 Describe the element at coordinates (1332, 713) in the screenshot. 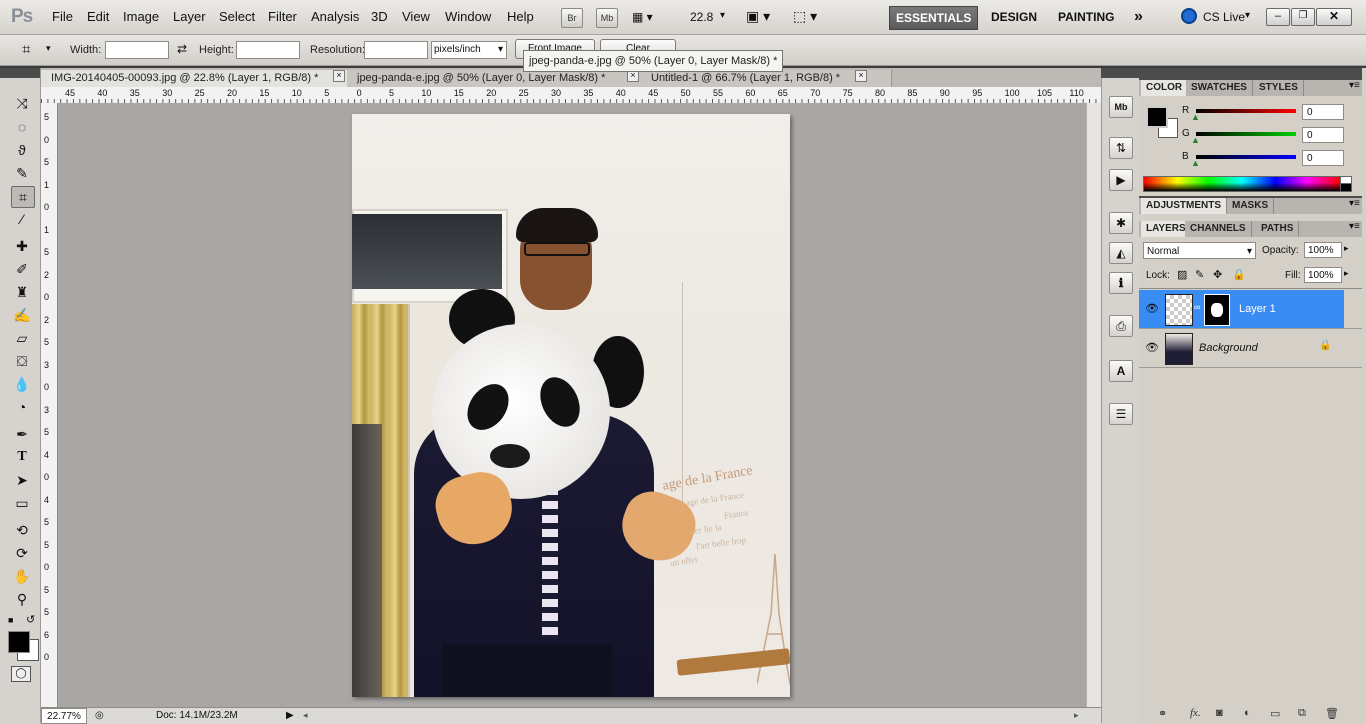

I see `trash-icon: 🗑` at that location.